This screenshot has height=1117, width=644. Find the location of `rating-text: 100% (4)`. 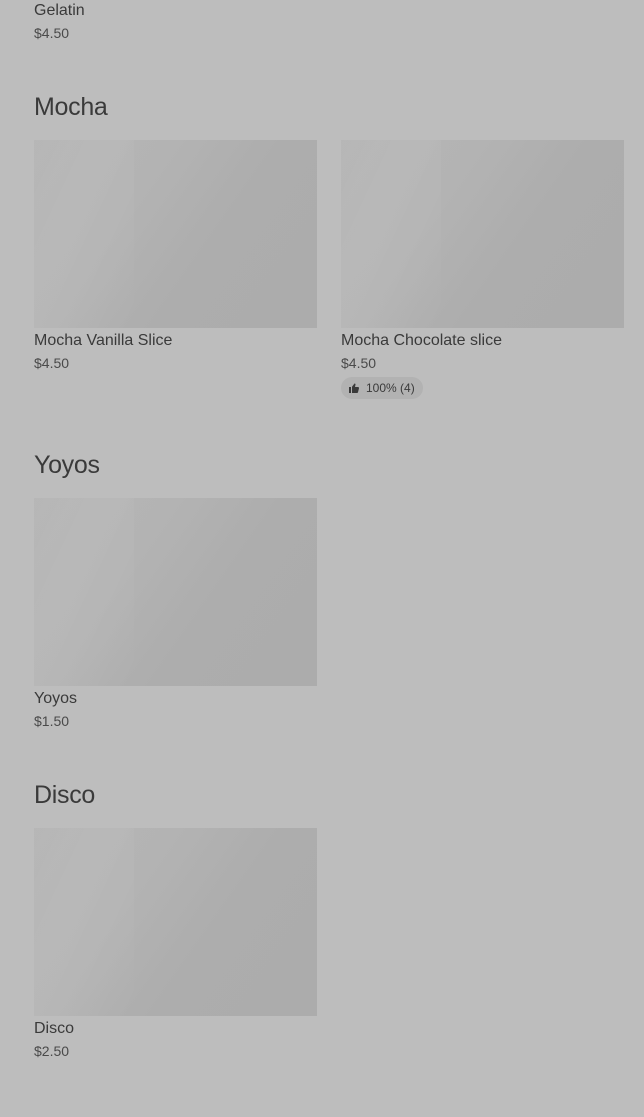

rating-text: 100% (4) is located at coordinates (390, 388).